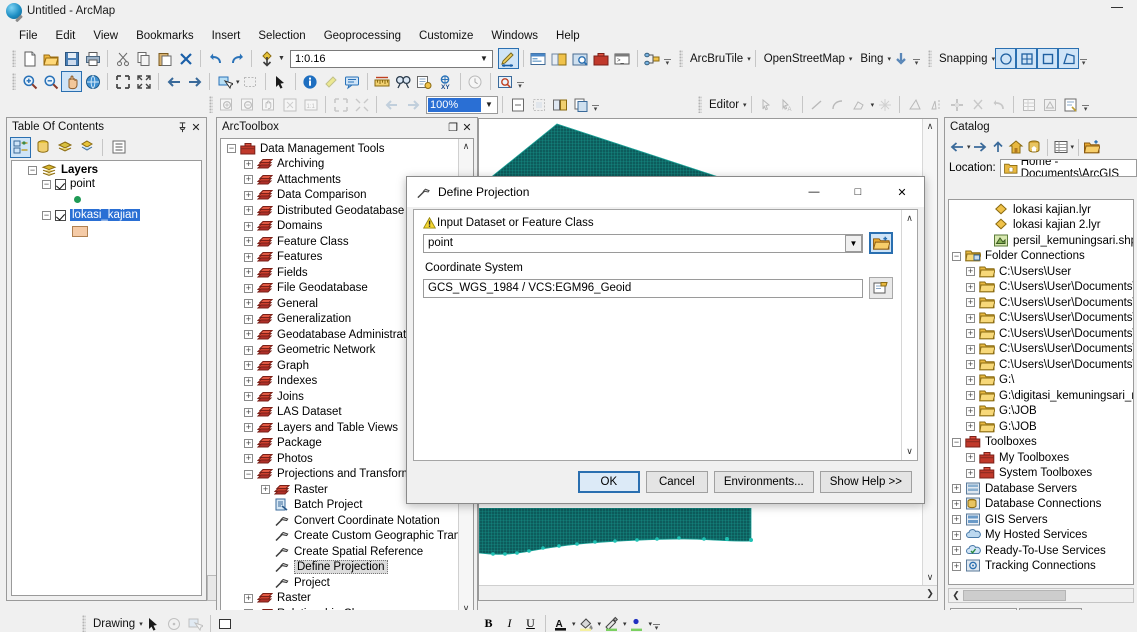 The image size is (1137, 632). Describe the element at coordinates (838, 104) in the screenshot. I see `arc-segment-icon` at that location.